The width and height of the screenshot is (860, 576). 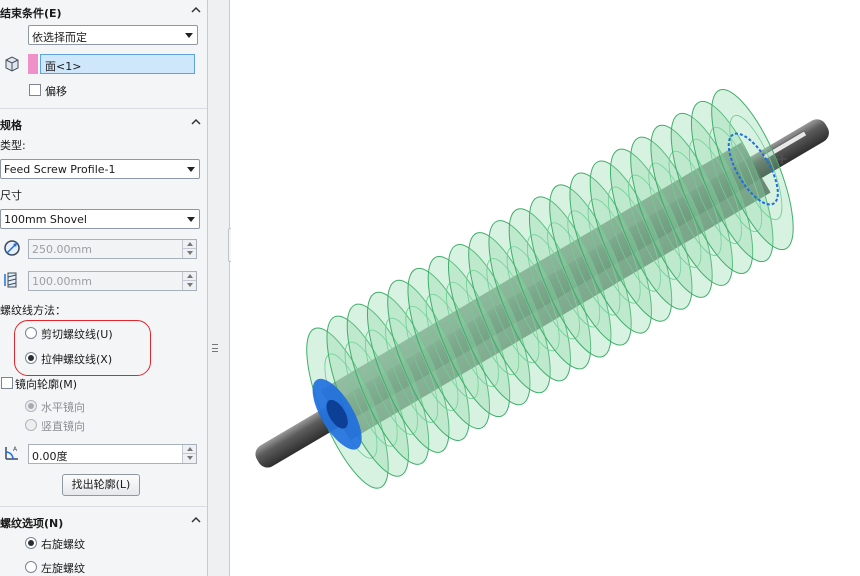 I want to click on right-hand-thread-label: 右旋螺纹, so click(x=63, y=544).